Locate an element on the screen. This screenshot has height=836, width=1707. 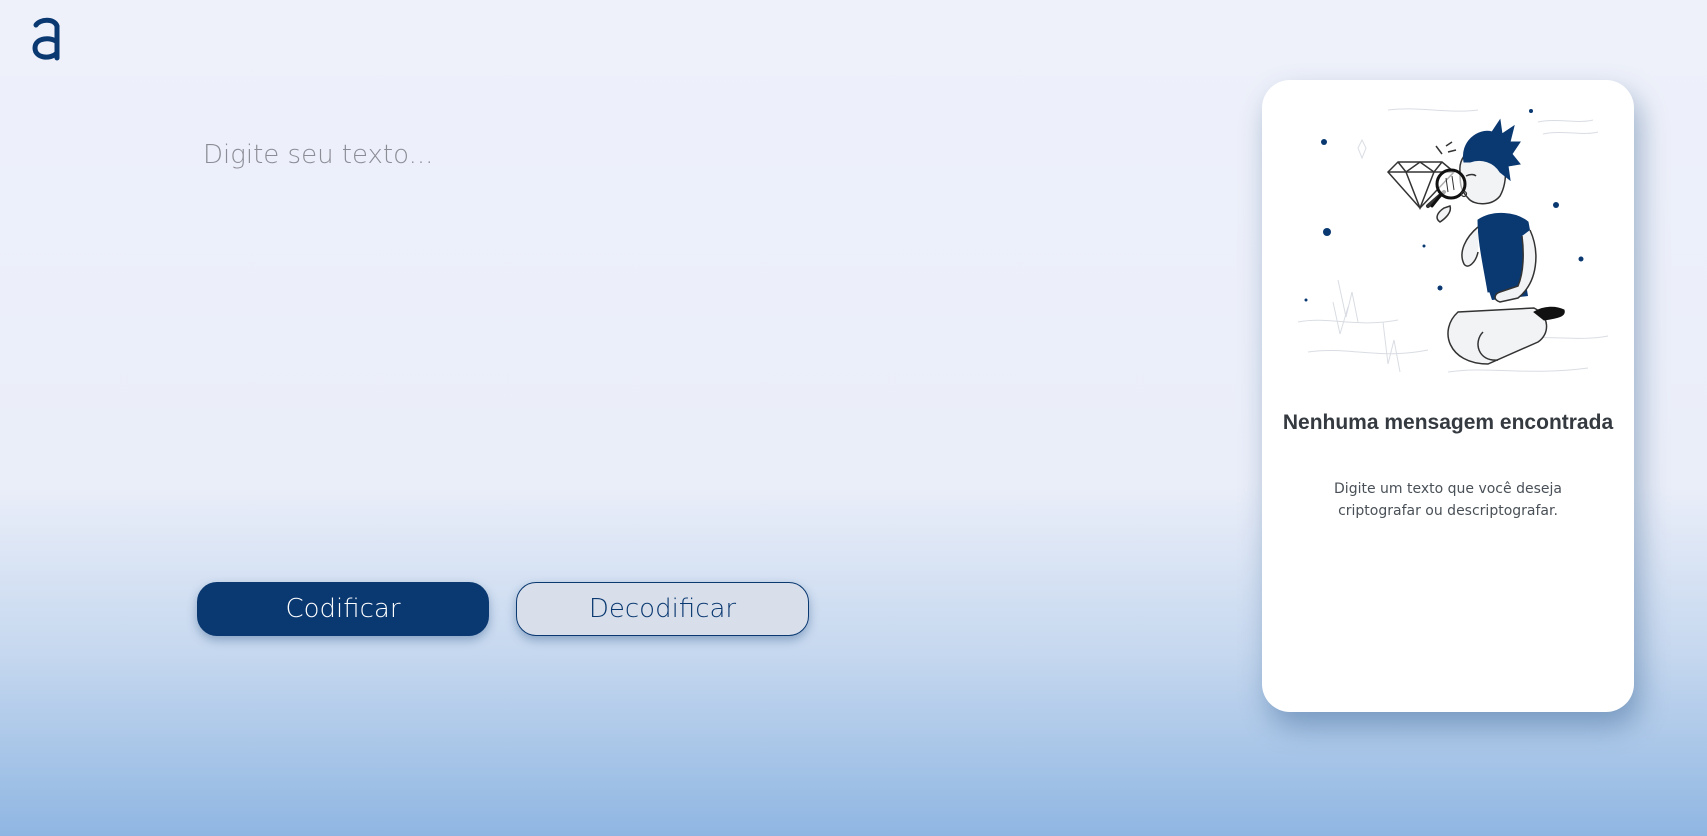
encode-button: Codificar is located at coordinates (343, 609).